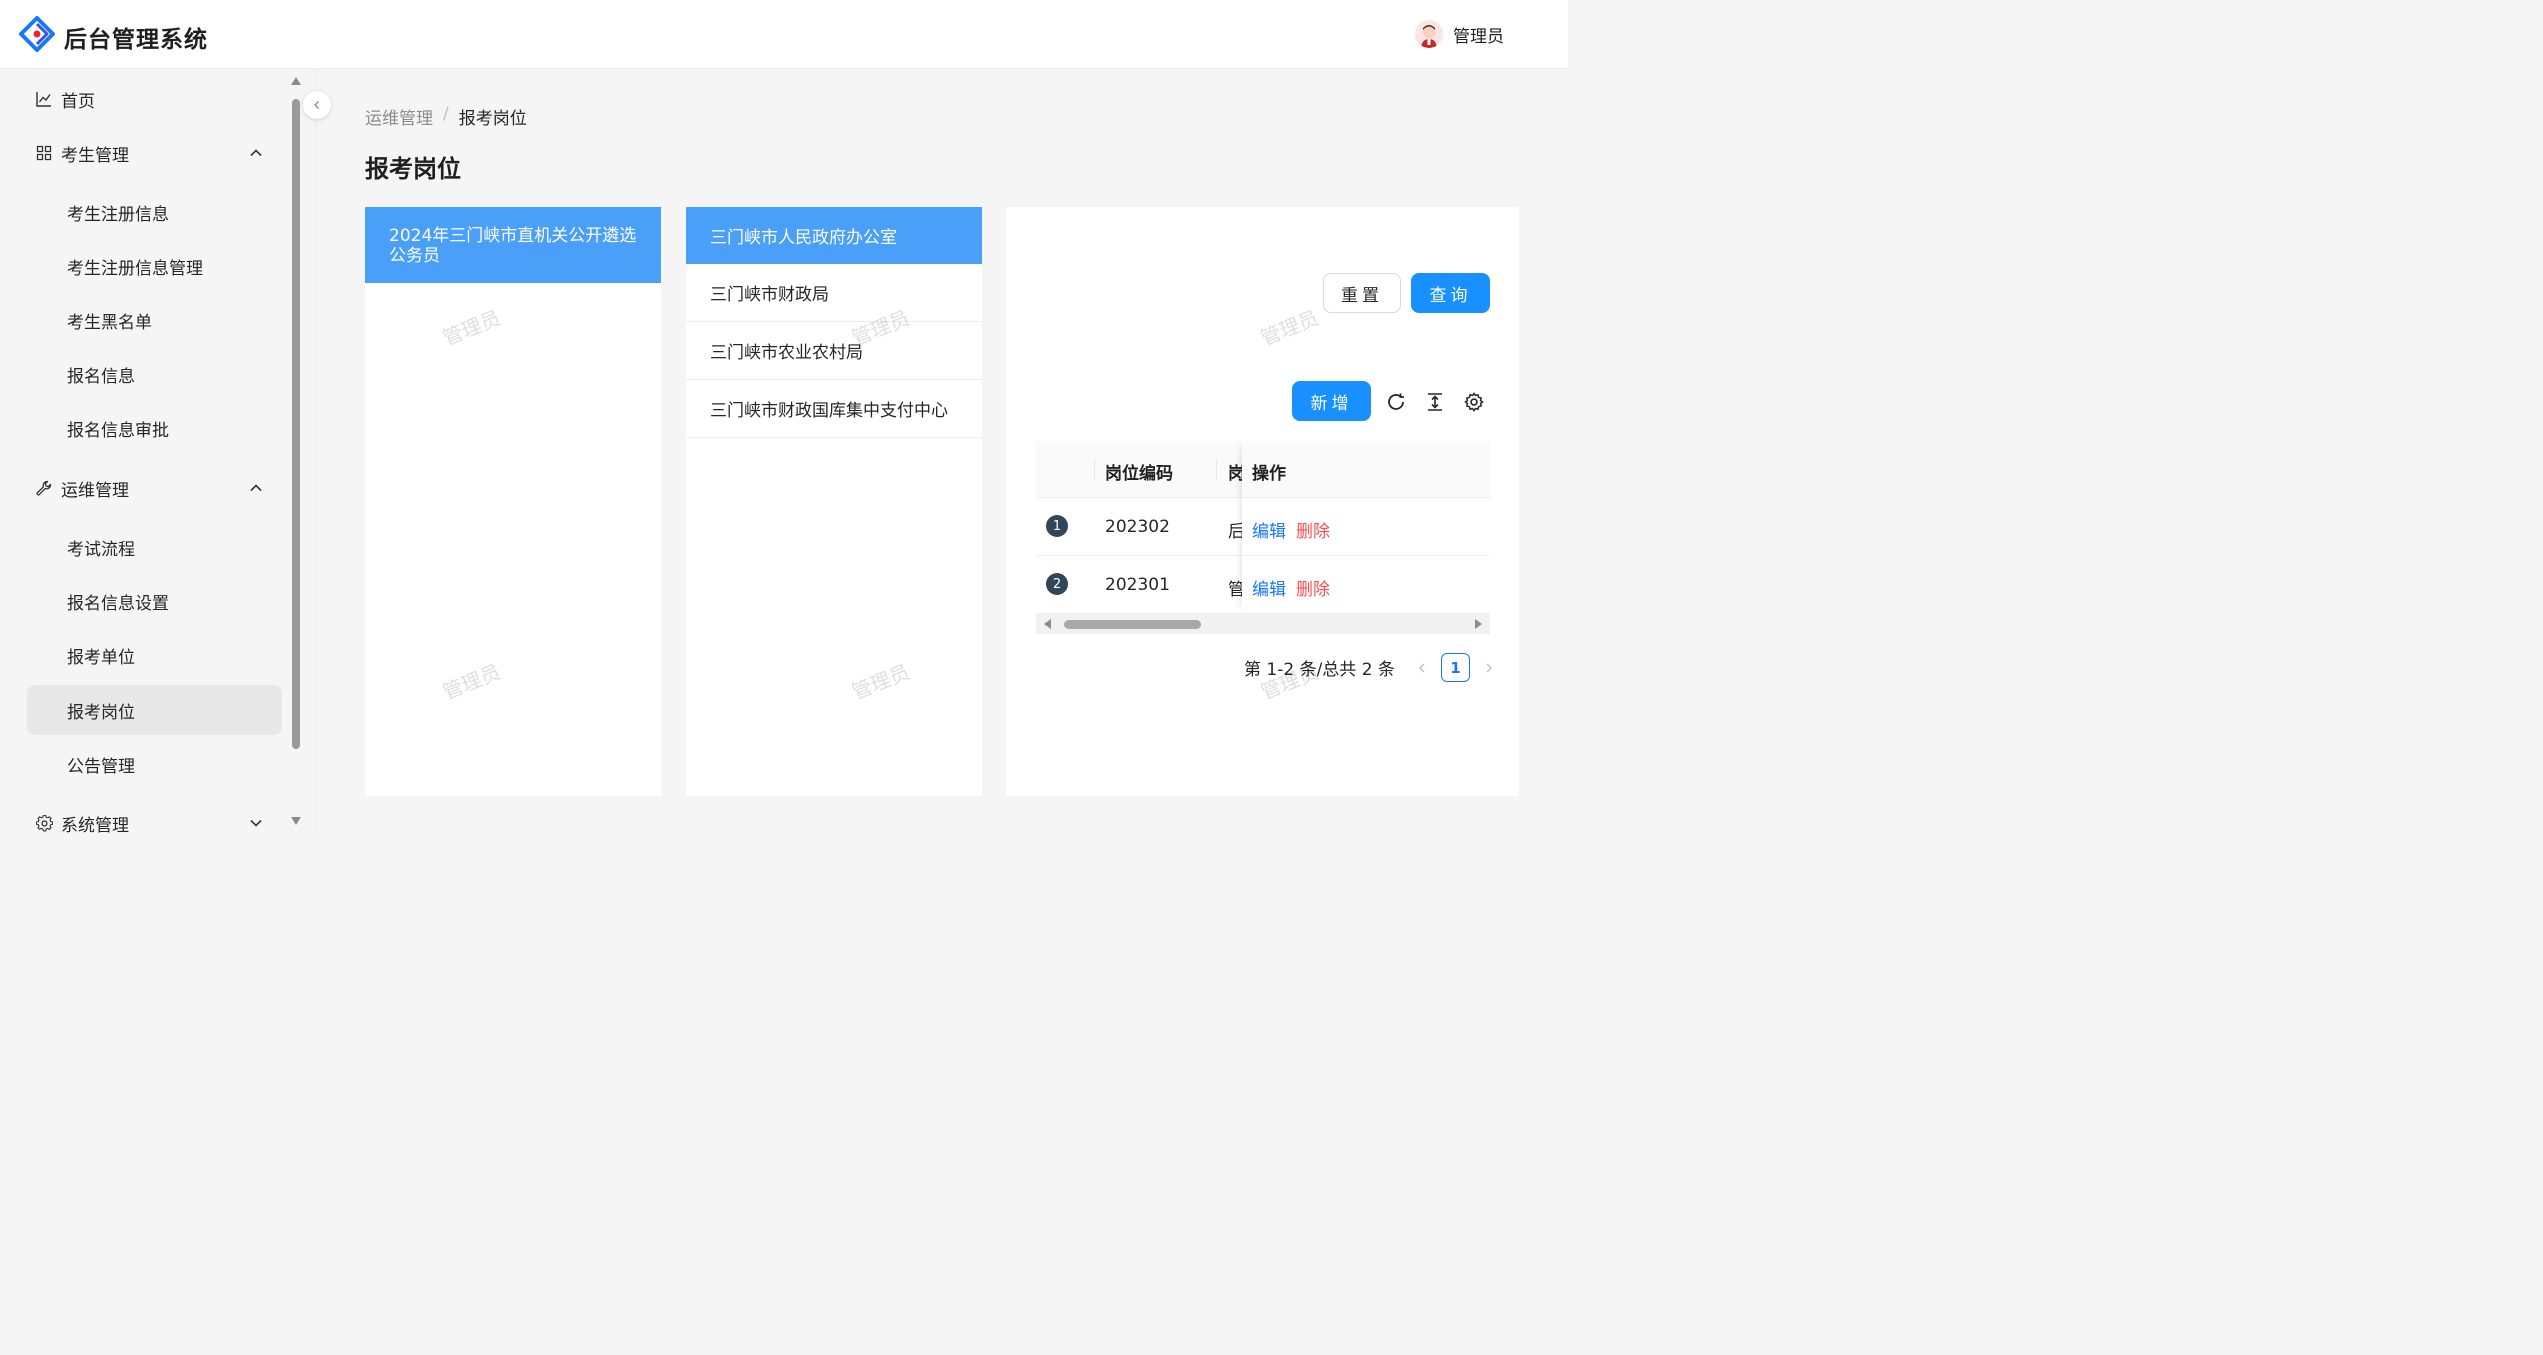  Describe the element at coordinates (834, 235) in the screenshot. I see `unit-list-item: 三门峡市人民政府办公室` at that location.